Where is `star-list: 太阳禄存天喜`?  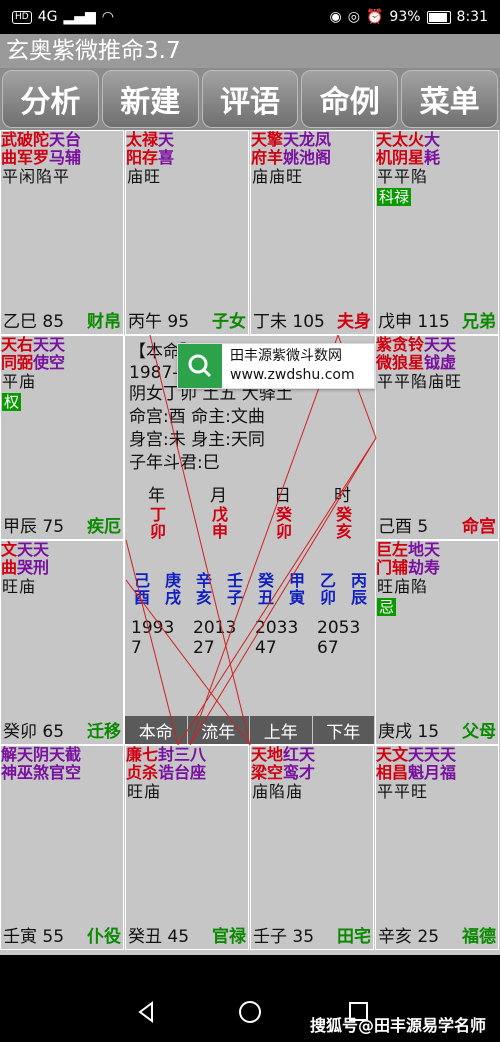
star-list: 太阳禄存天喜 is located at coordinates (187, 149).